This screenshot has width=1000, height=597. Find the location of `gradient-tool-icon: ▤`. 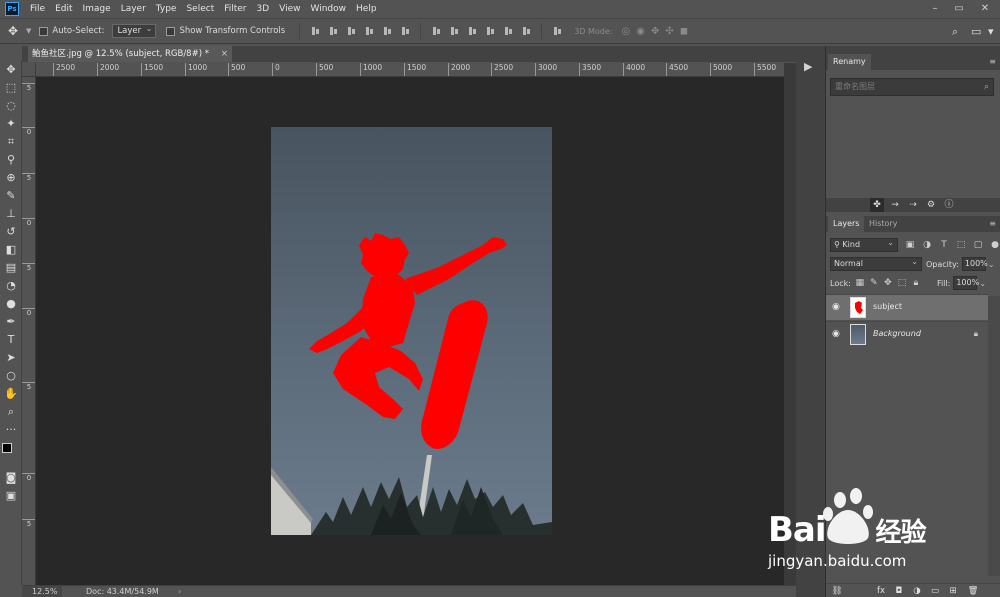

gradient-tool-icon: ▤ is located at coordinates (11, 268).